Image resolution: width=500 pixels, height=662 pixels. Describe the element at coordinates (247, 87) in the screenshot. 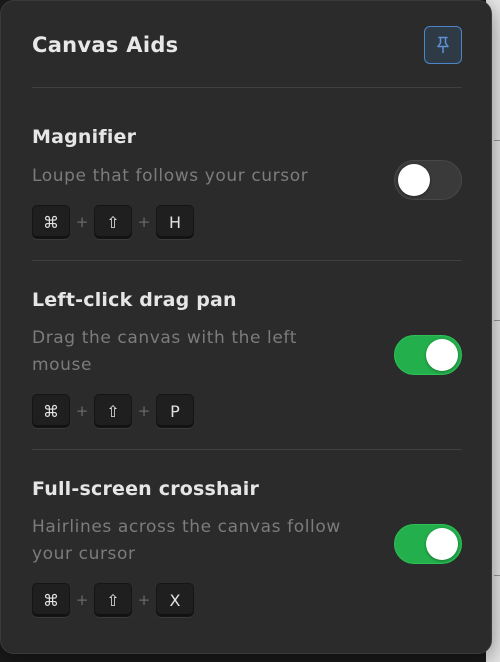

I see `header-divider` at that location.